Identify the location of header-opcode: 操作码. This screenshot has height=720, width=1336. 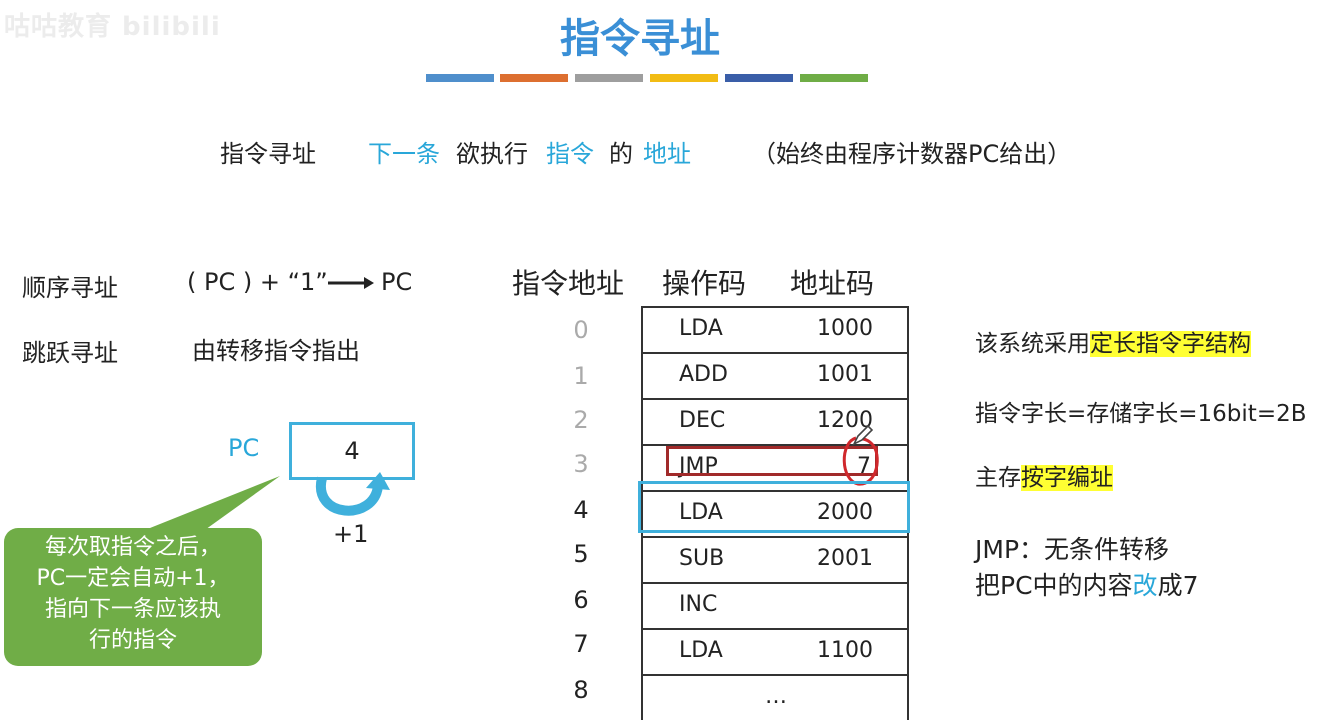
(704, 283).